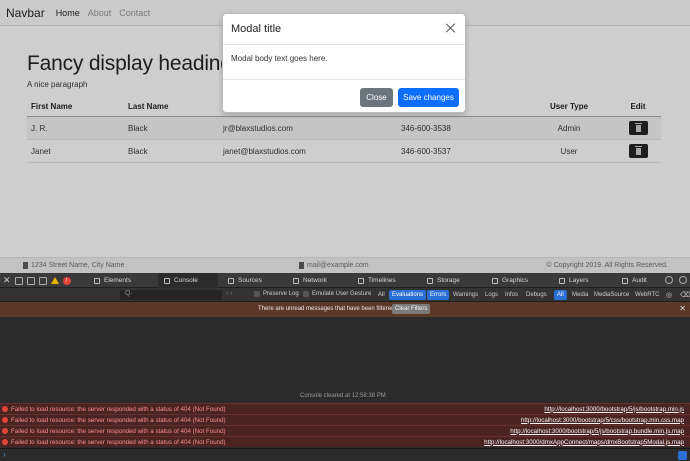 This screenshot has height=461, width=690. Describe the element at coordinates (337, 294) in the screenshot. I see `emulate-gesture-checkbox: Emulate User Gesture` at that location.